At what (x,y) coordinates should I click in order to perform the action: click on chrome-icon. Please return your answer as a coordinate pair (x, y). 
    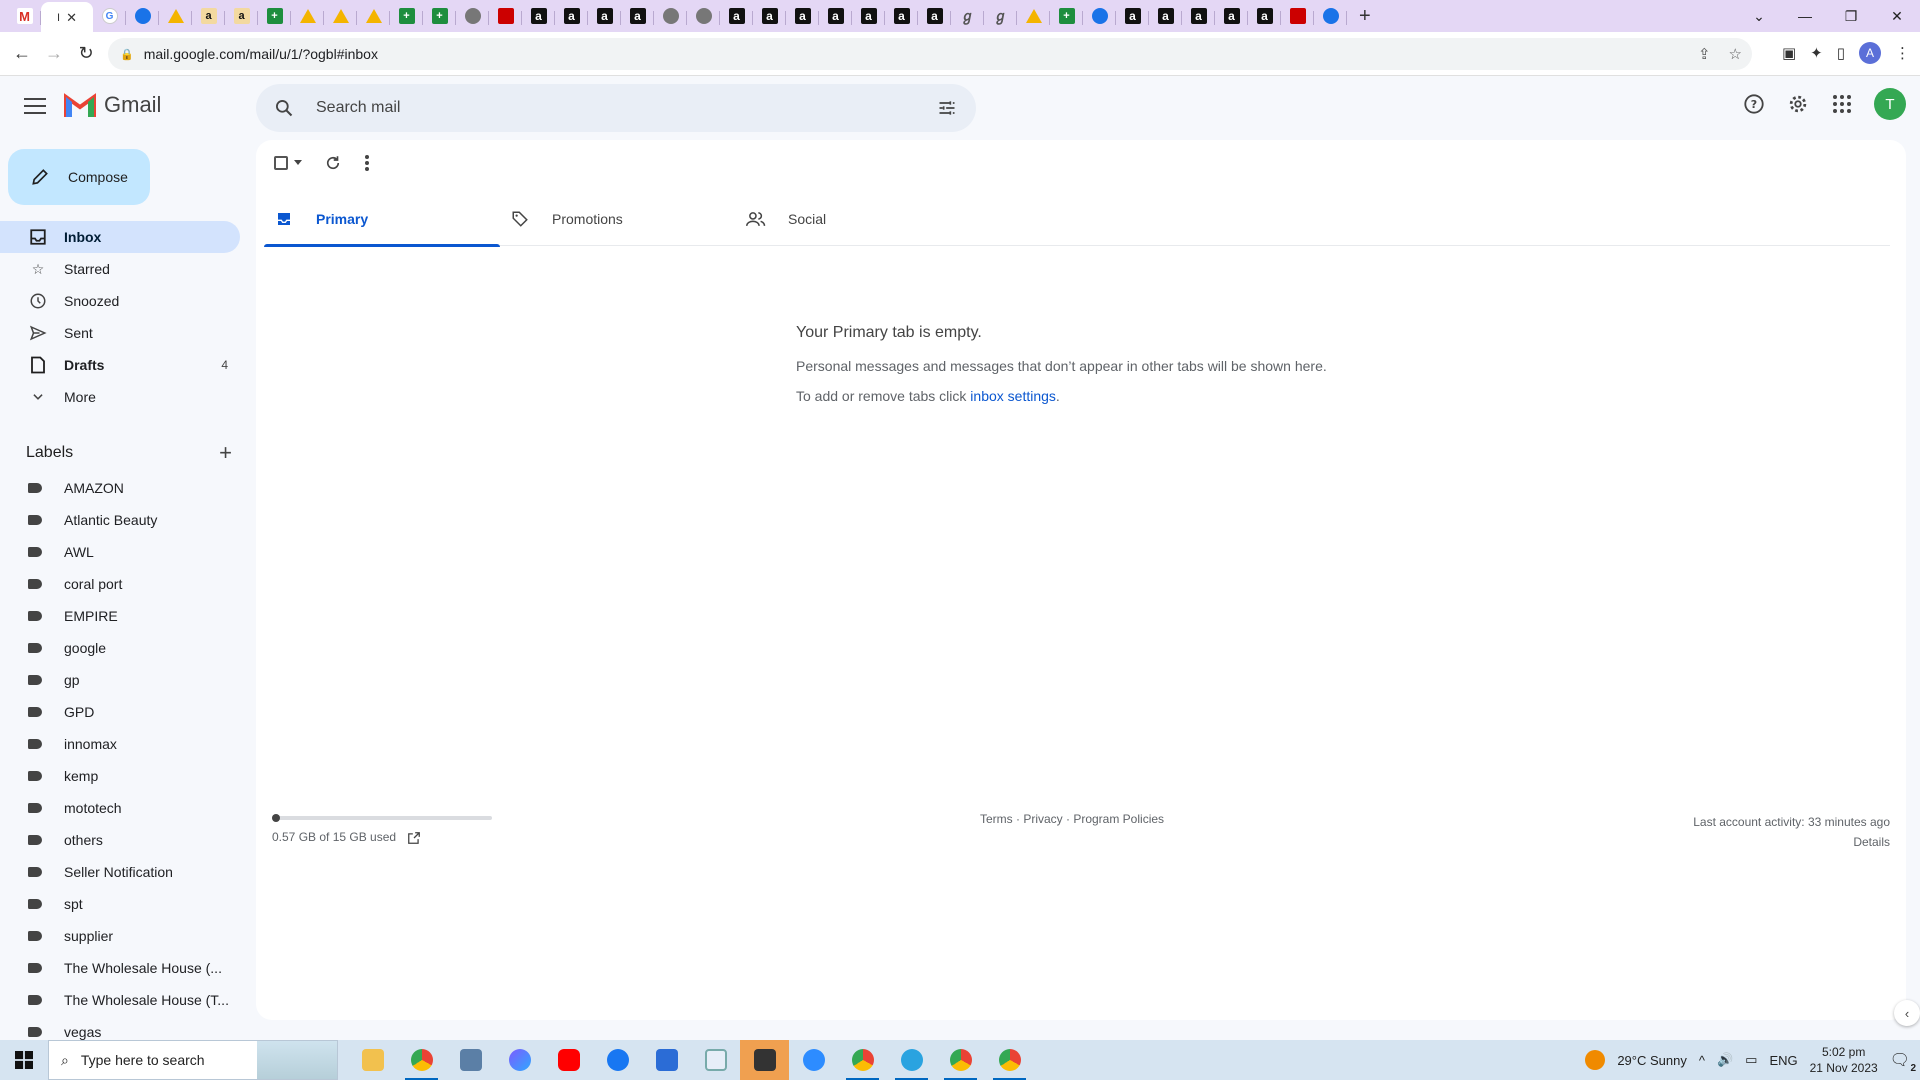
    Looking at the image, I should click on (421, 1060).